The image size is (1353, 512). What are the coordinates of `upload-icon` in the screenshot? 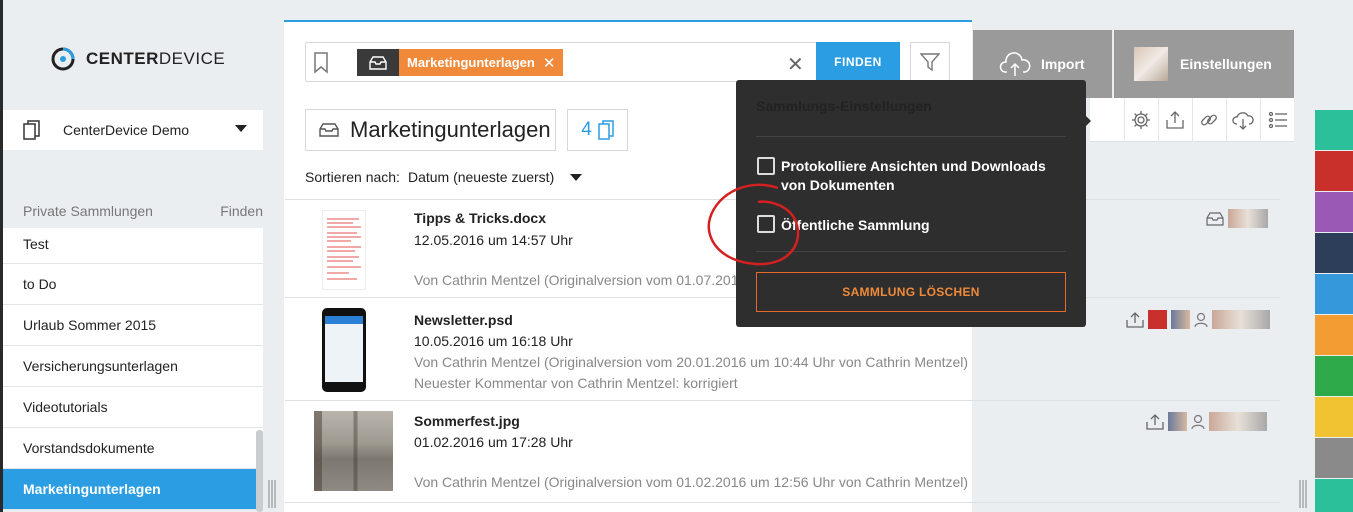 It's located at (1155, 421).